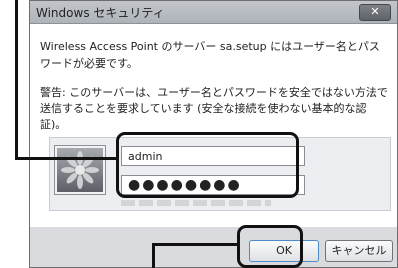 The width and height of the screenshot is (398, 268). What do you see at coordinates (195, 244) in the screenshot?
I see `ok-callout-leader-horizontal` at bounding box center [195, 244].